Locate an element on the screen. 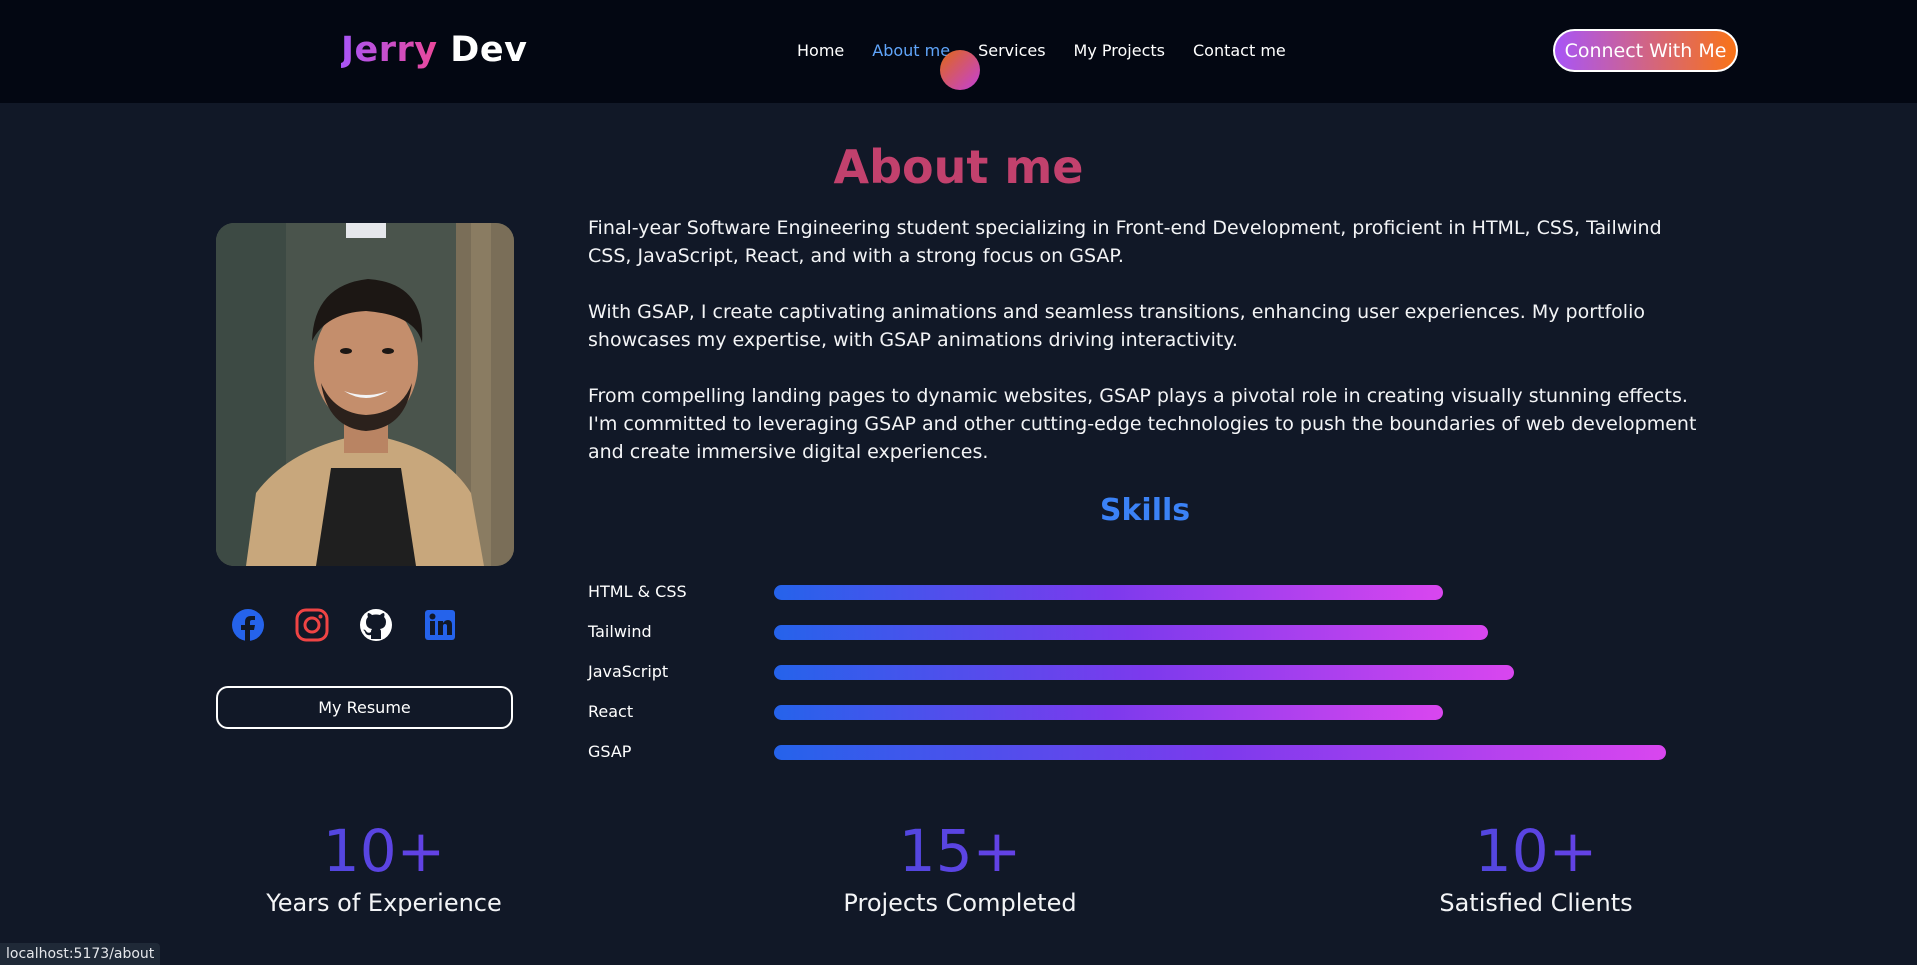 The image size is (1917, 965). skill-label: Tailwind is located at coordinates (620, 631).